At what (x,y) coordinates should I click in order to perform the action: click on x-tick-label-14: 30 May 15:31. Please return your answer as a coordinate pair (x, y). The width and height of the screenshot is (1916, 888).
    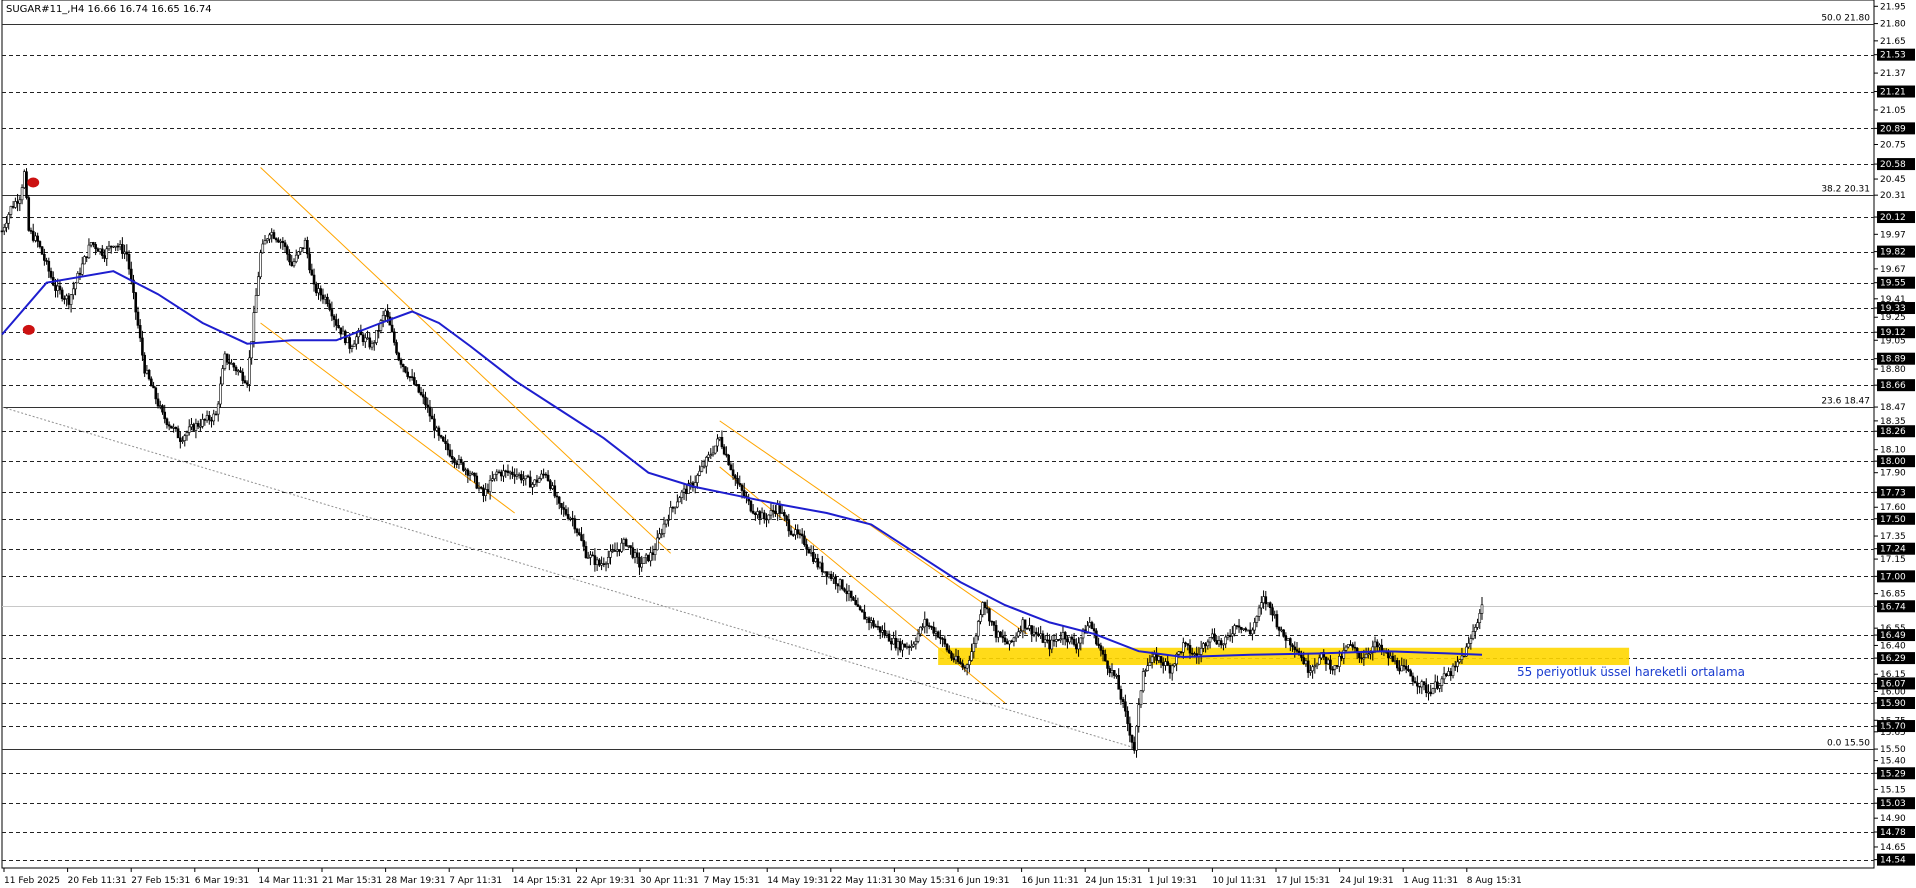
    Looking at the image, I should click on (925, 881).